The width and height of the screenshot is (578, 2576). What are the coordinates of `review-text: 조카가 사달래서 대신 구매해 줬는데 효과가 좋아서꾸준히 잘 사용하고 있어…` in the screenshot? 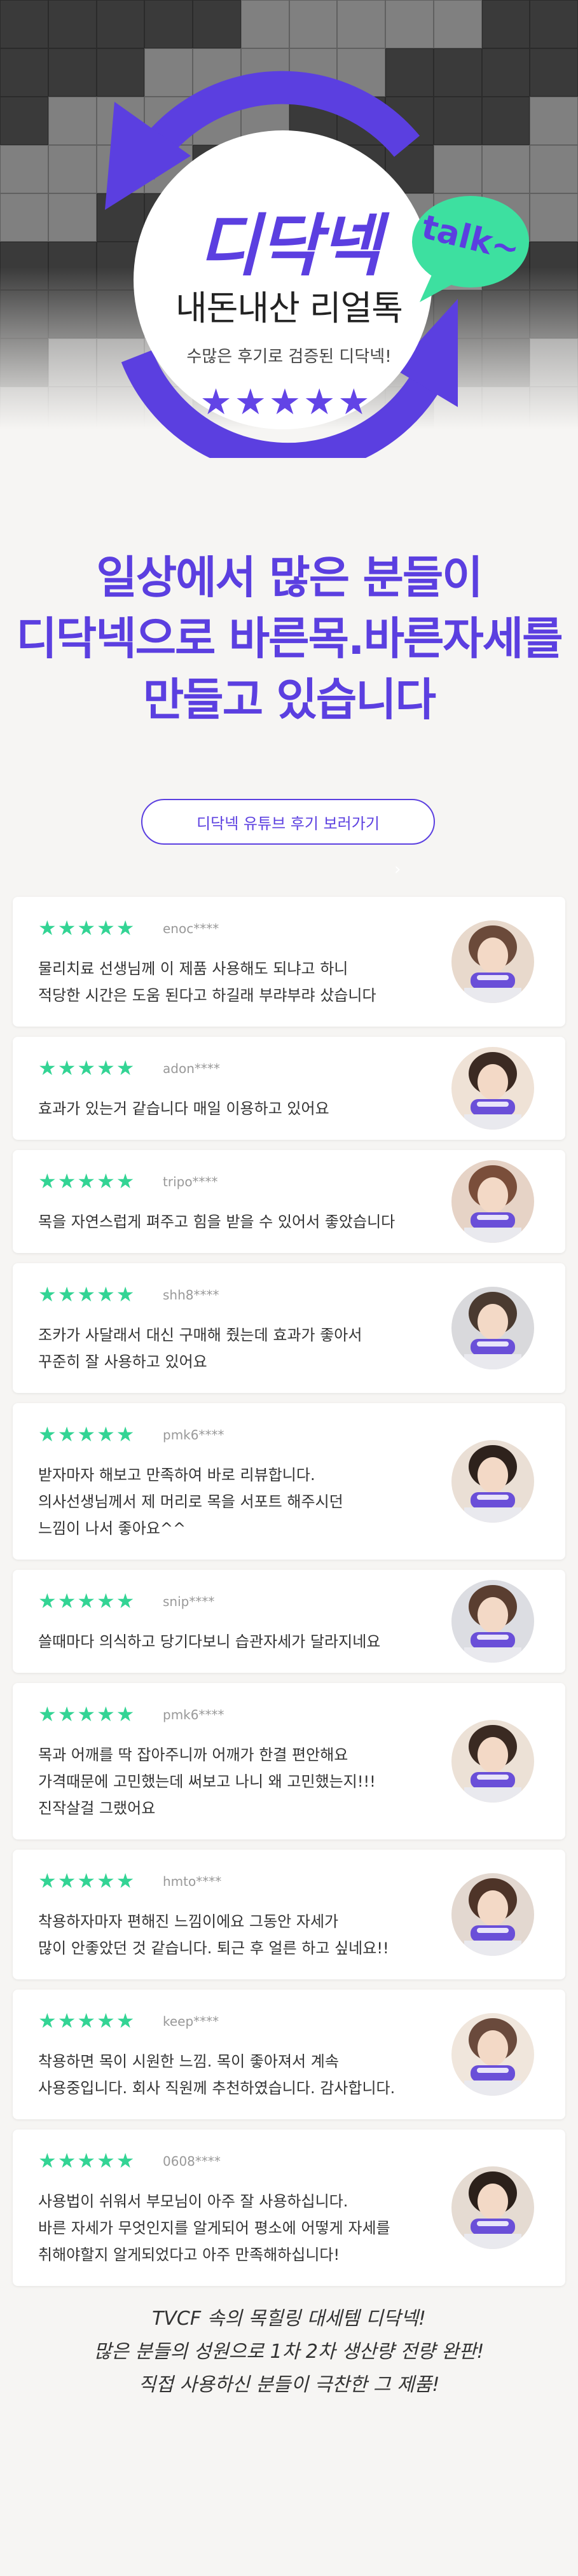 It's located at (241, 1348).